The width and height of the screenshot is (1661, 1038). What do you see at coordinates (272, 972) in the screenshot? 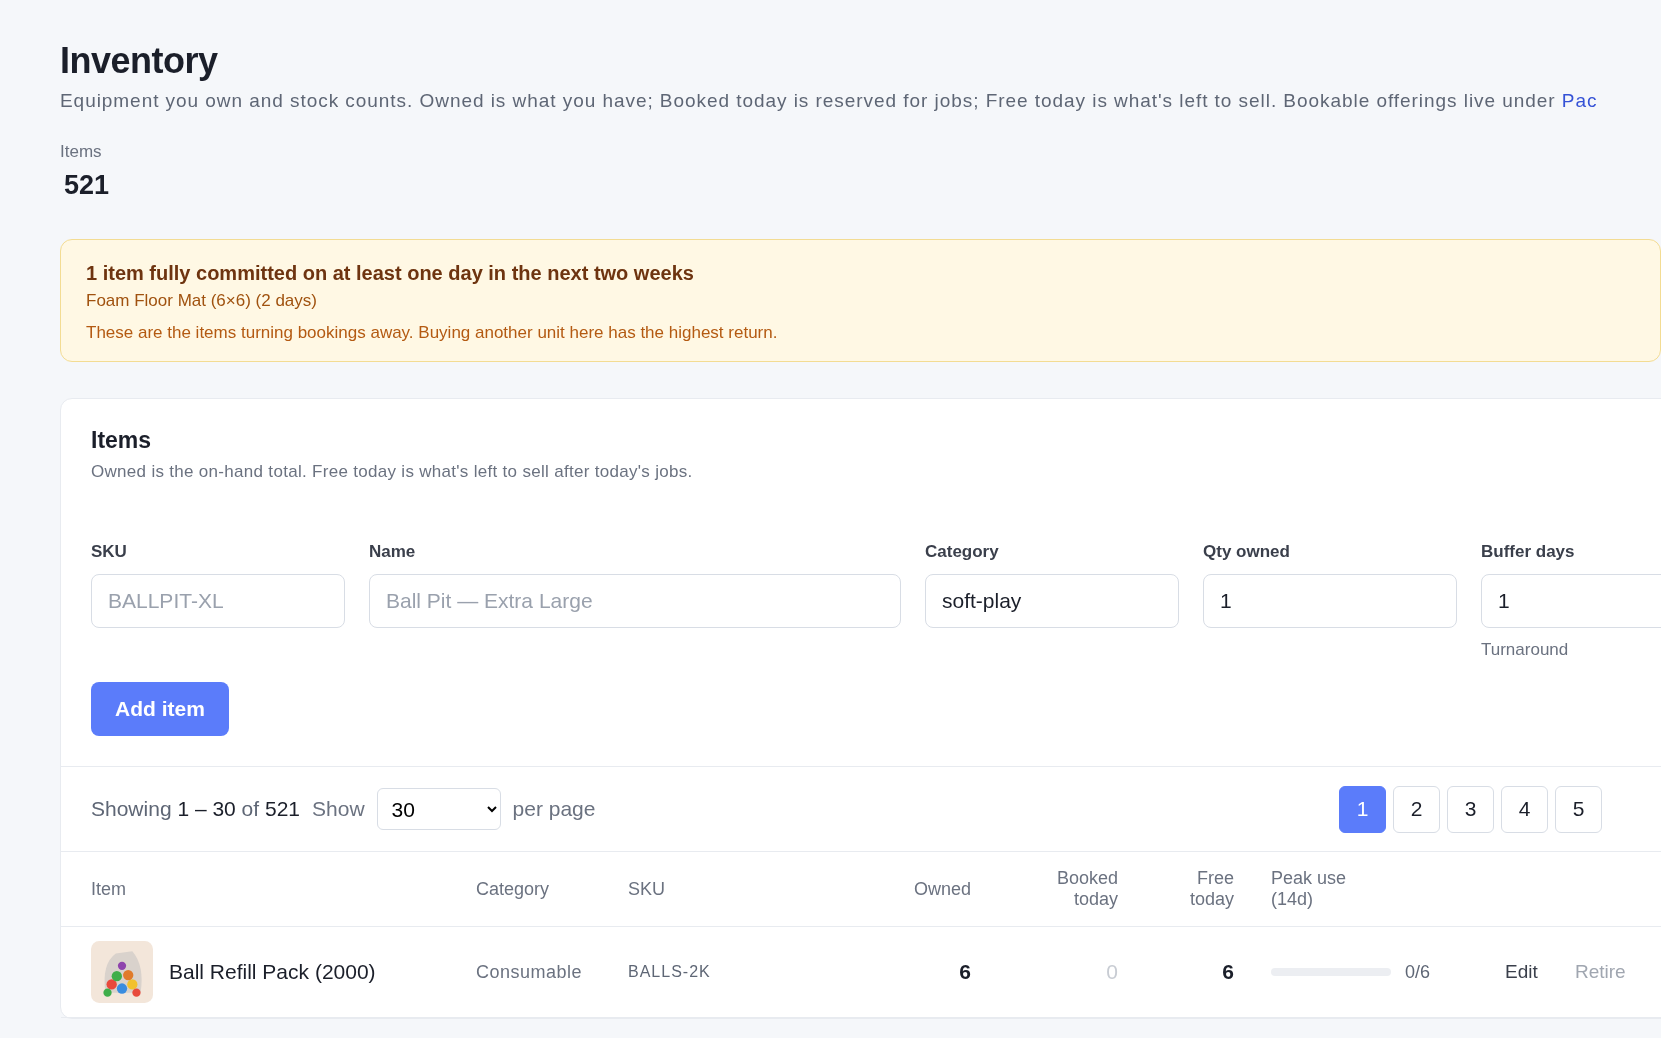
I see `table-cell: Ball Refill Pack (2000)` at bounding box center [272, 972].